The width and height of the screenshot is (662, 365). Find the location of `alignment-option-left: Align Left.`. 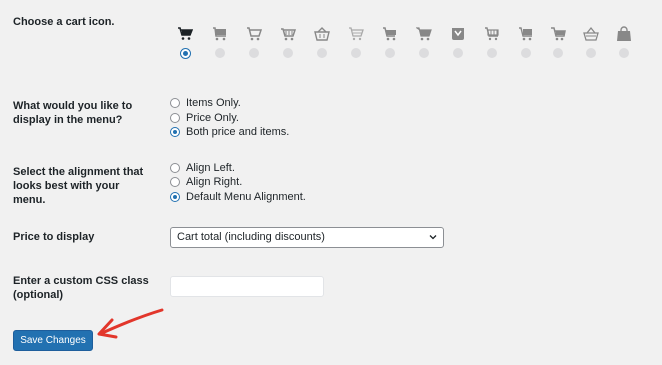

alignment-option-left: Align Left. is located at coordinates (202, 168).